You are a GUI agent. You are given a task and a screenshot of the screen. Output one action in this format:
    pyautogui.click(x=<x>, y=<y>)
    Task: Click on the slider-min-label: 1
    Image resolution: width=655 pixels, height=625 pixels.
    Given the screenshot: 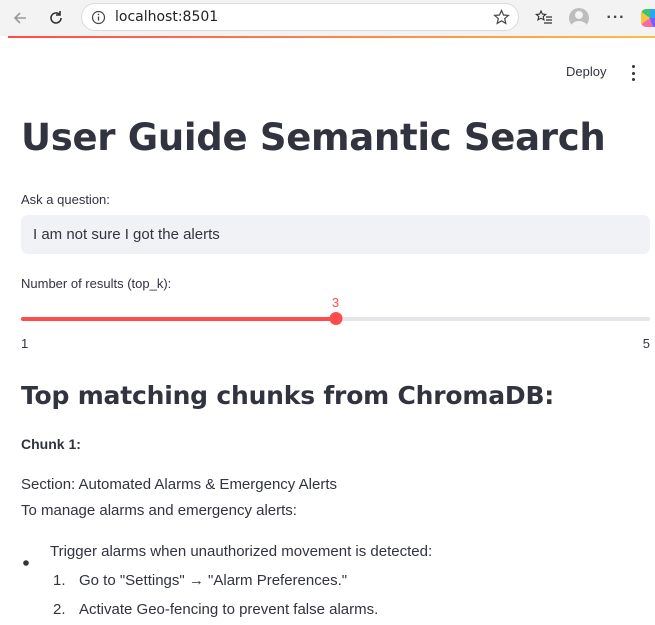 What is the action you would take?
    pyautogui.click(x=25, y=343)
    